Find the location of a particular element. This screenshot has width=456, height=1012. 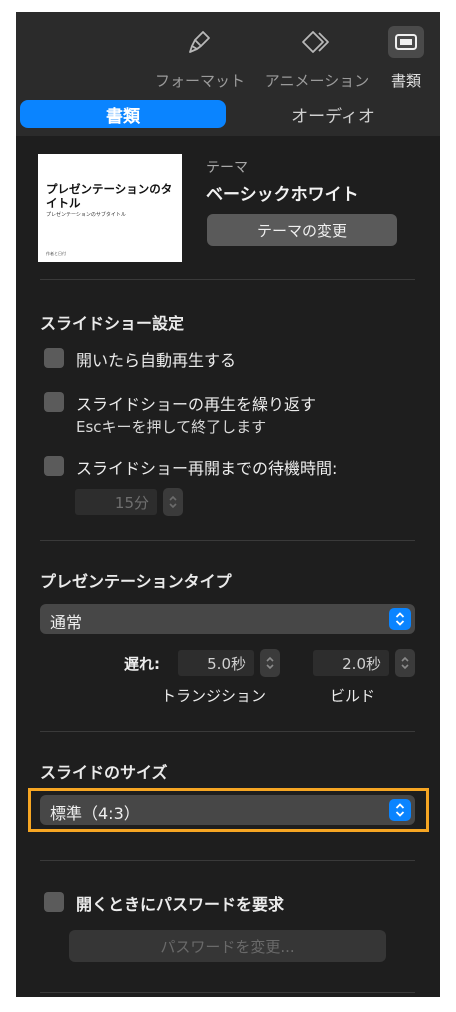

inspector-toolbar: フォーマット アニメーション 書類 is located at coordinates (228, 54).